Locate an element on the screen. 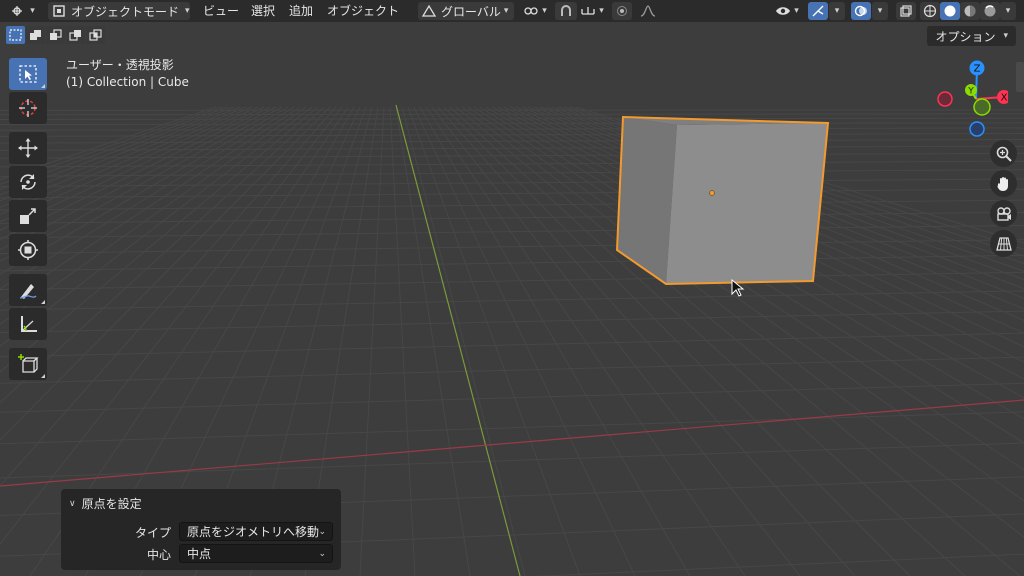 This screenshot has height=576, width=1024. select-extend-button is located at coordinates (35, 35).